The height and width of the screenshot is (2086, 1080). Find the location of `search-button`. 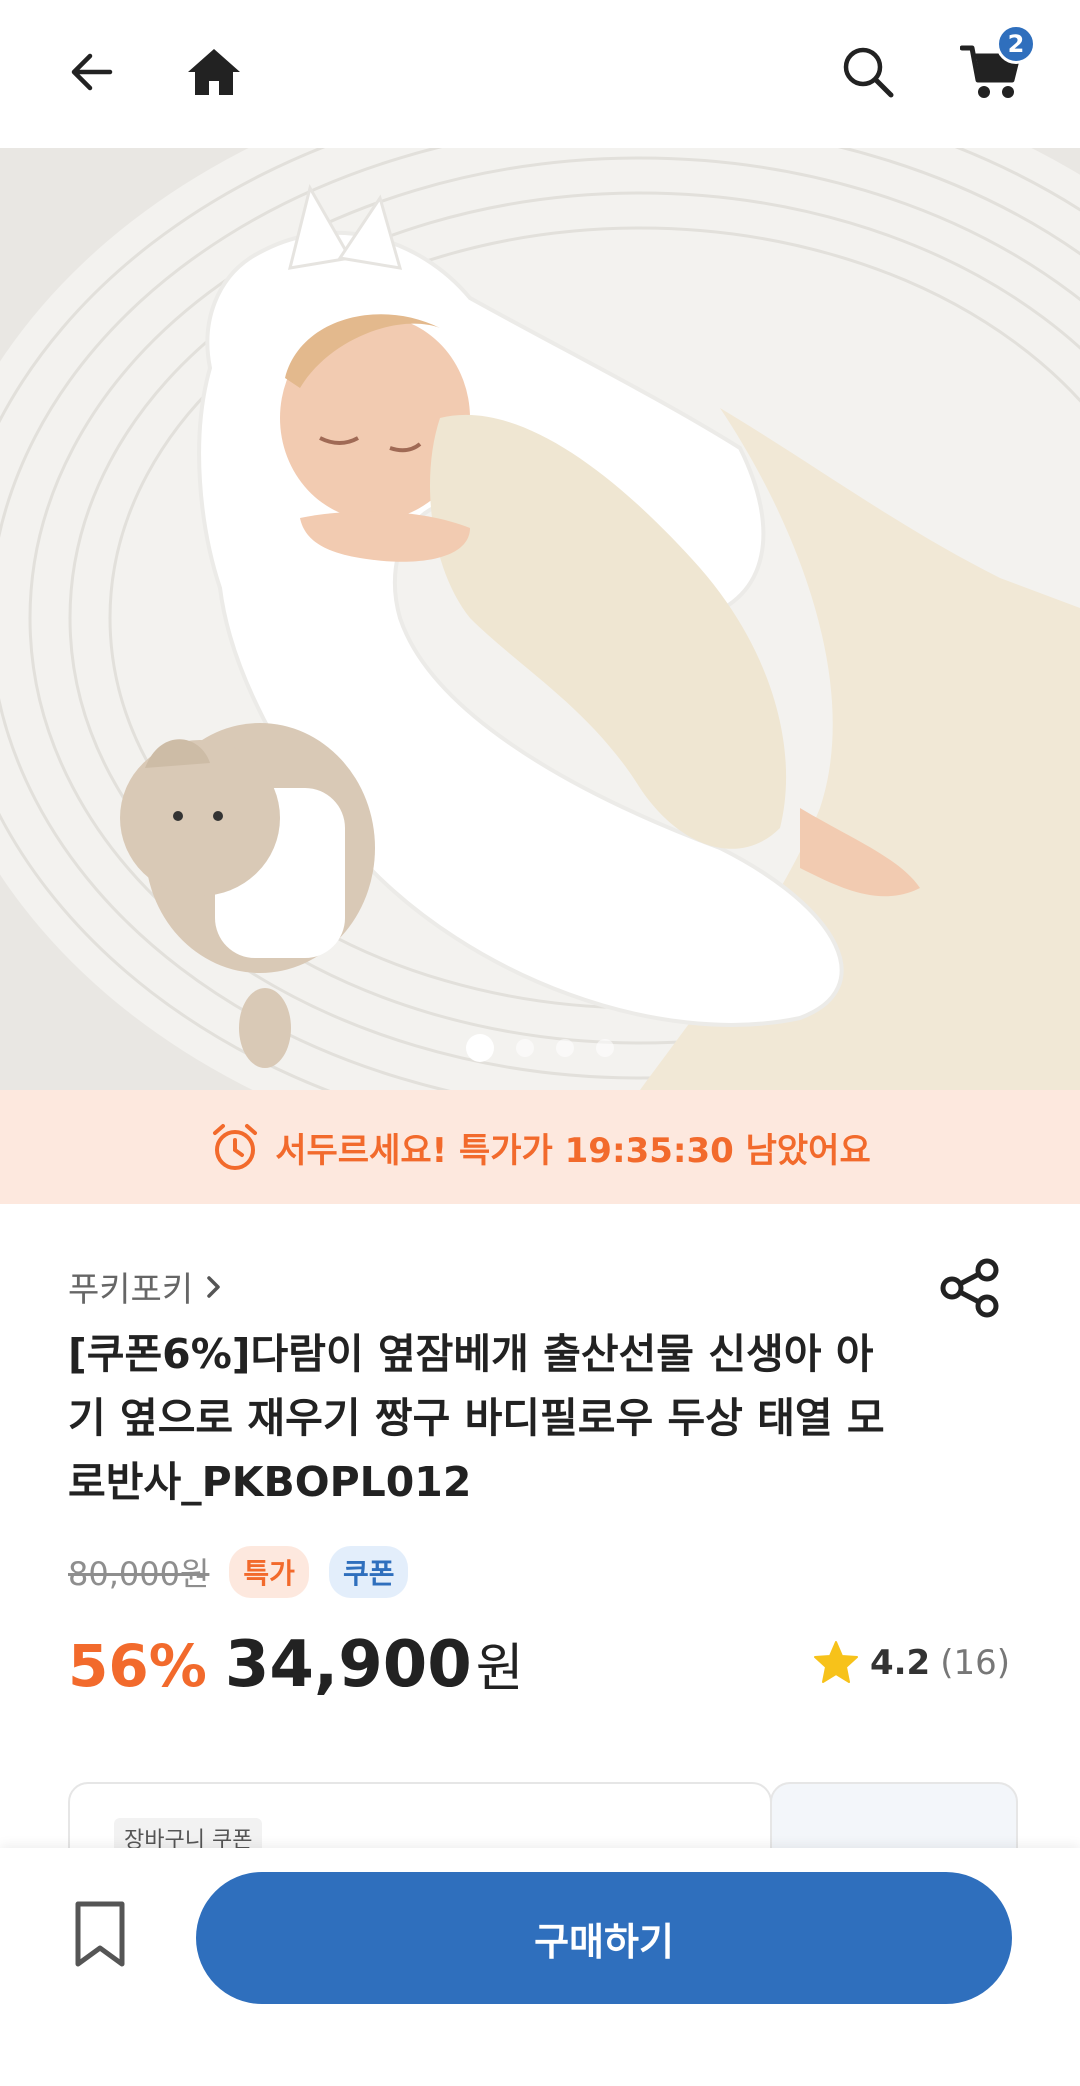

search-button is located at coordinates (868, 72).